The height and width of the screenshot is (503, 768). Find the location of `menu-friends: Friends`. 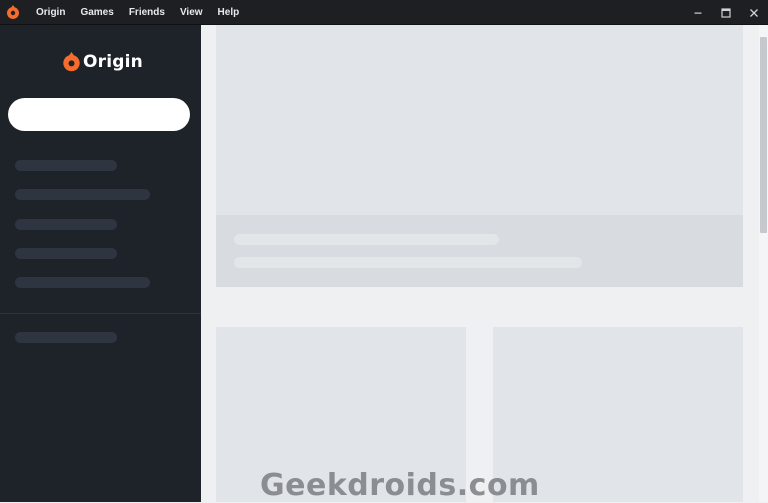

menu-friends: Friends is located at coordinates (147, 12).